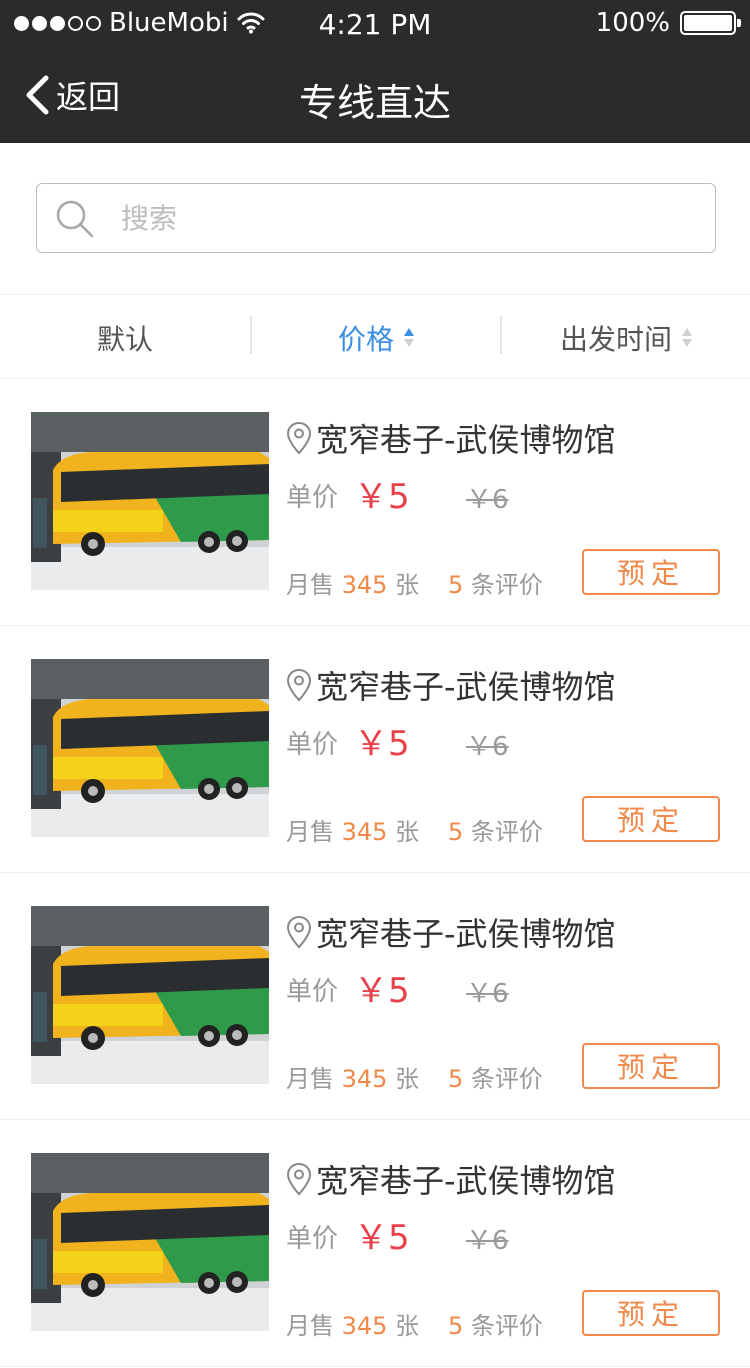  I want to click on search-input, so click(411, 218).